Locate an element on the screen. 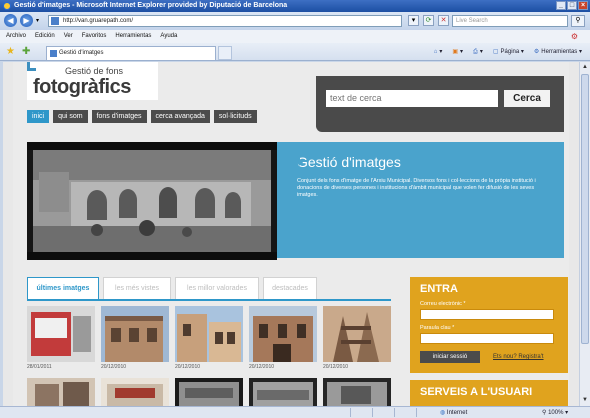 Image resolution: width=590 pixels, height=418 pixels. nav-inici: inici is located at coordinates (38, 116).